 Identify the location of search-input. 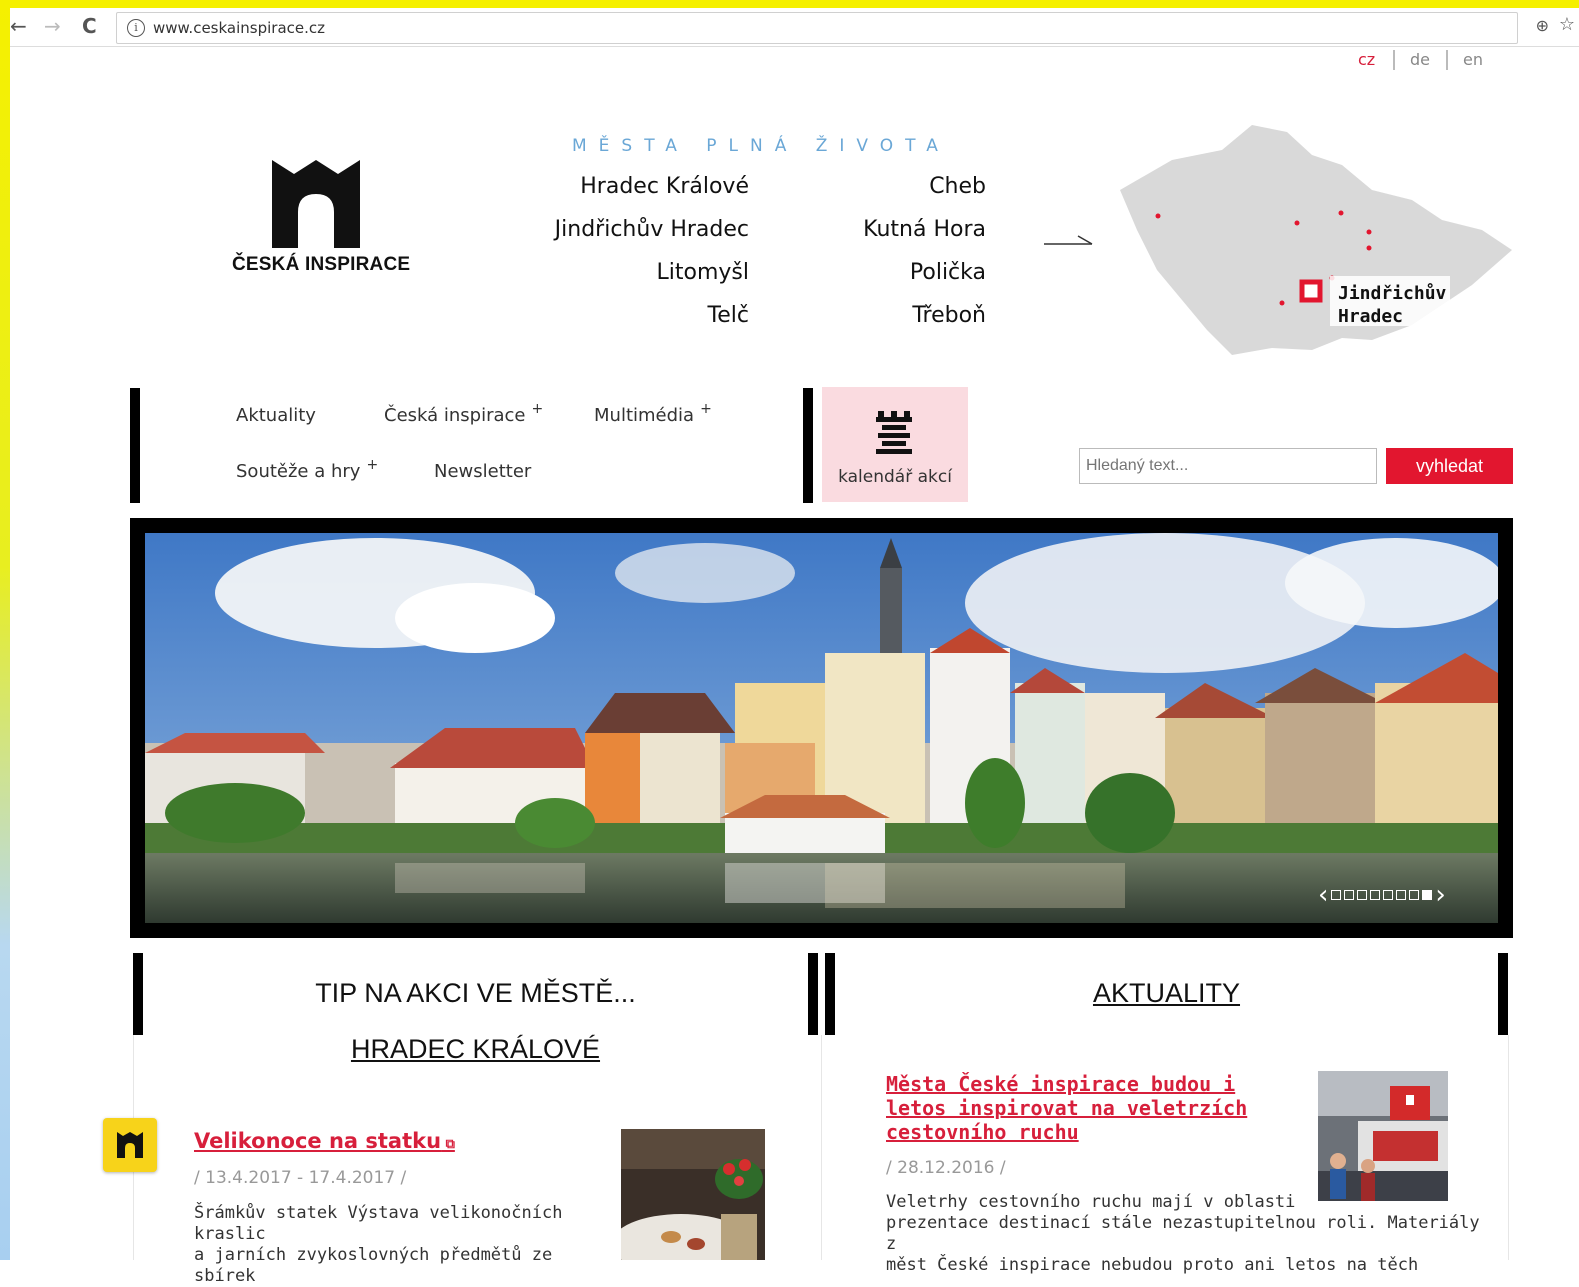
(1228, 466).